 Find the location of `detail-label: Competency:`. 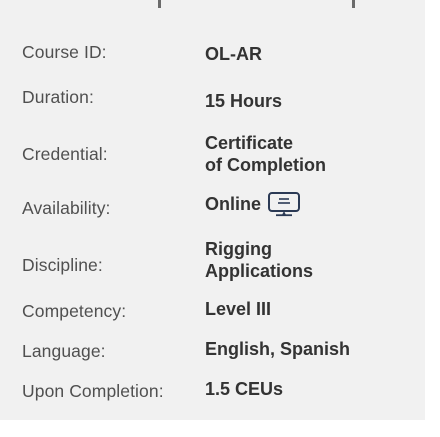

detail-label: Competency: is located at coordinates (74, 311).